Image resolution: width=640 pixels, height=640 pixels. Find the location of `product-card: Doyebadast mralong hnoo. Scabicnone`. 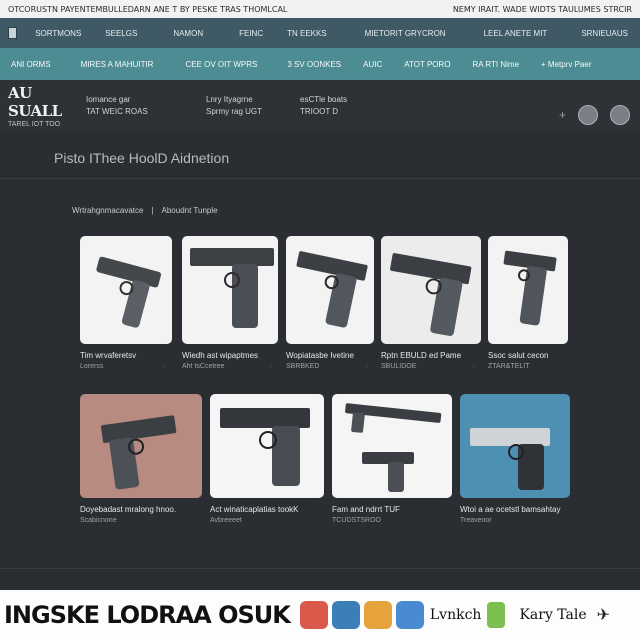

product-card: Doyebadast mralong hnoo. Scabicnone is located at coordinates (141, 459).